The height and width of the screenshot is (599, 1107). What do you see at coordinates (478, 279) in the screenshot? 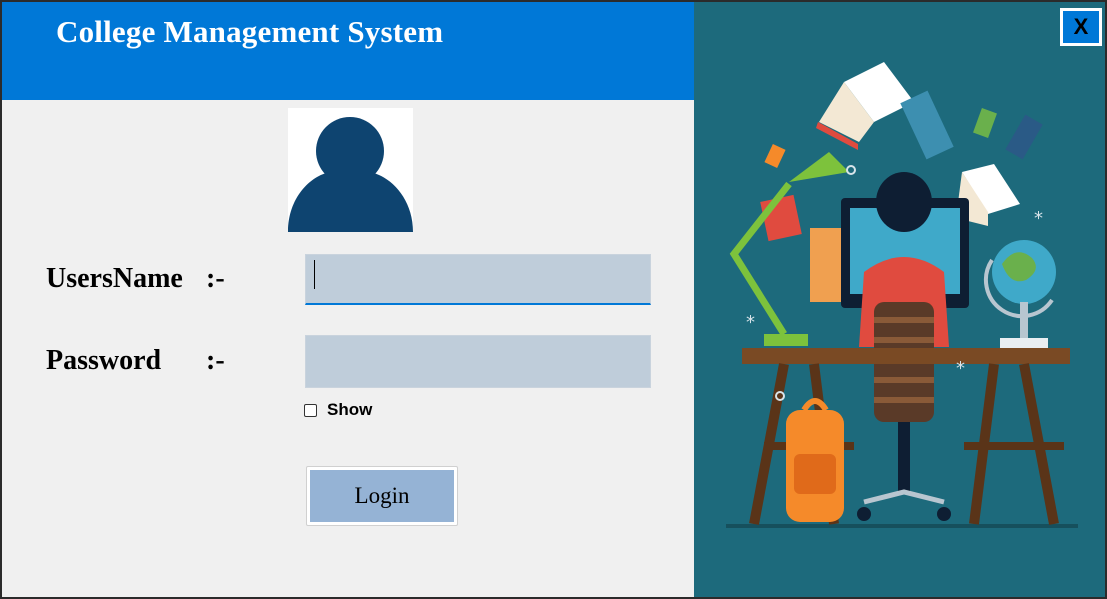
I see `username-input` at bounding box center [478, 279].